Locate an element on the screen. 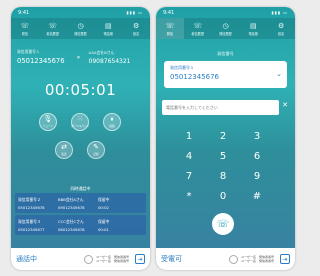 This screenshot has height=276, width=320. mute-icon: 🎙︎ is located at coordinates (48, 119).